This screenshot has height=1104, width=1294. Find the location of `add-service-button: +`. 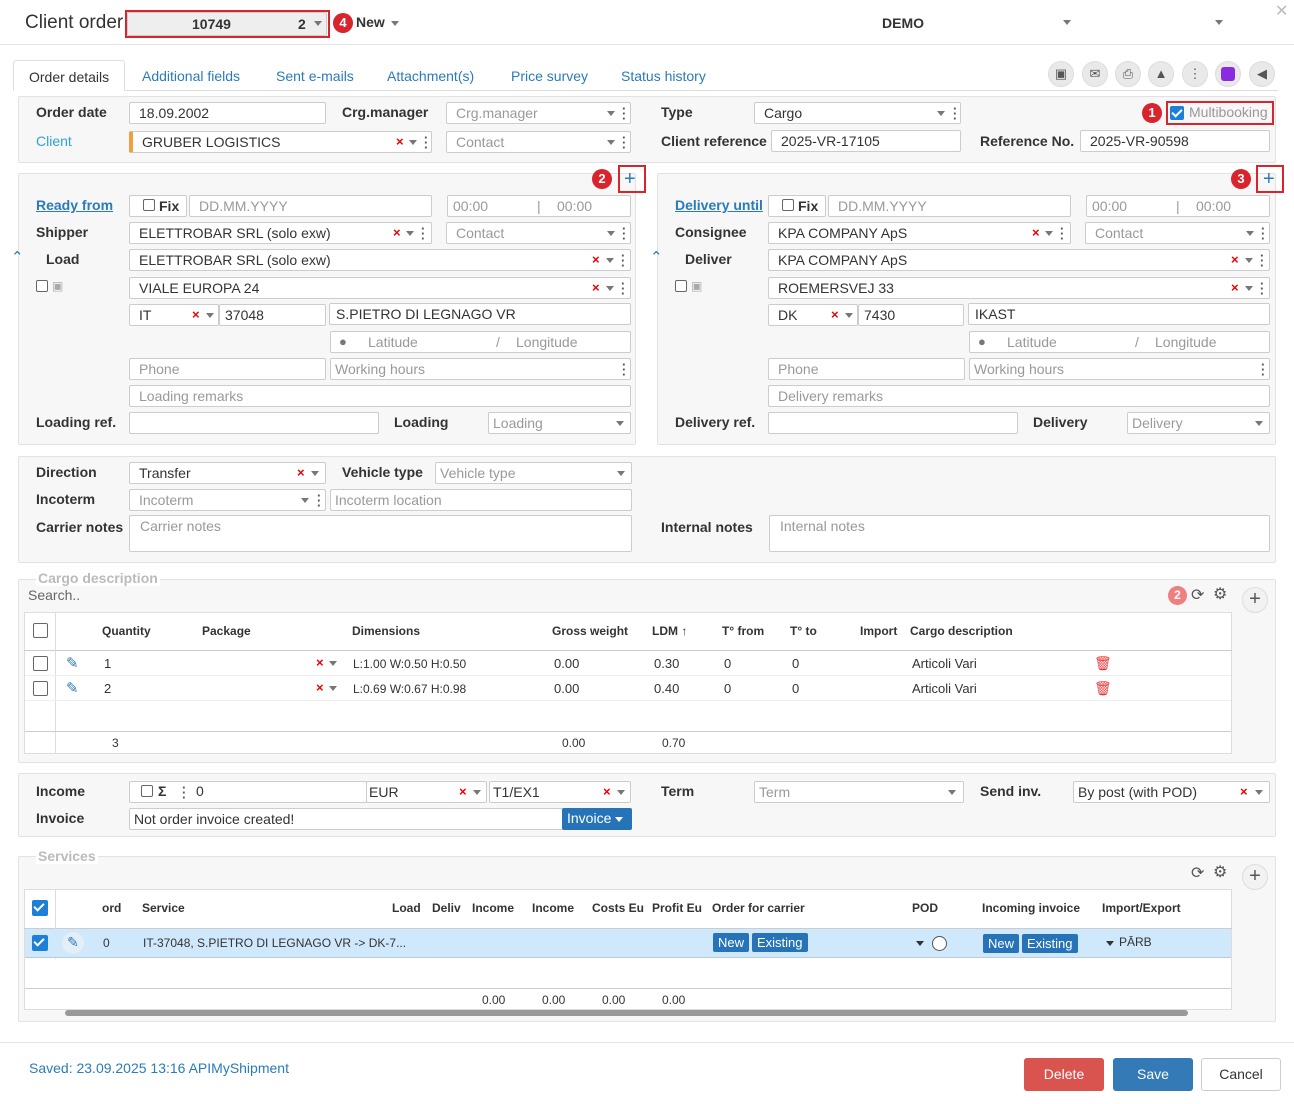

add-service-button: + is located at coordinates (1255, 877).